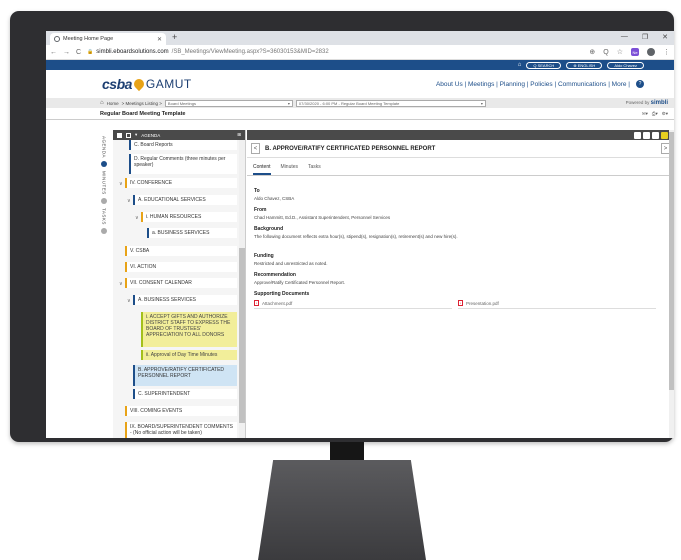 The width and height of the screenshot is (681, 560). What do you see at coordinates (264, 256) in the screenshot?
I see `funding-label: Funding` at bounding box center [264, 256].